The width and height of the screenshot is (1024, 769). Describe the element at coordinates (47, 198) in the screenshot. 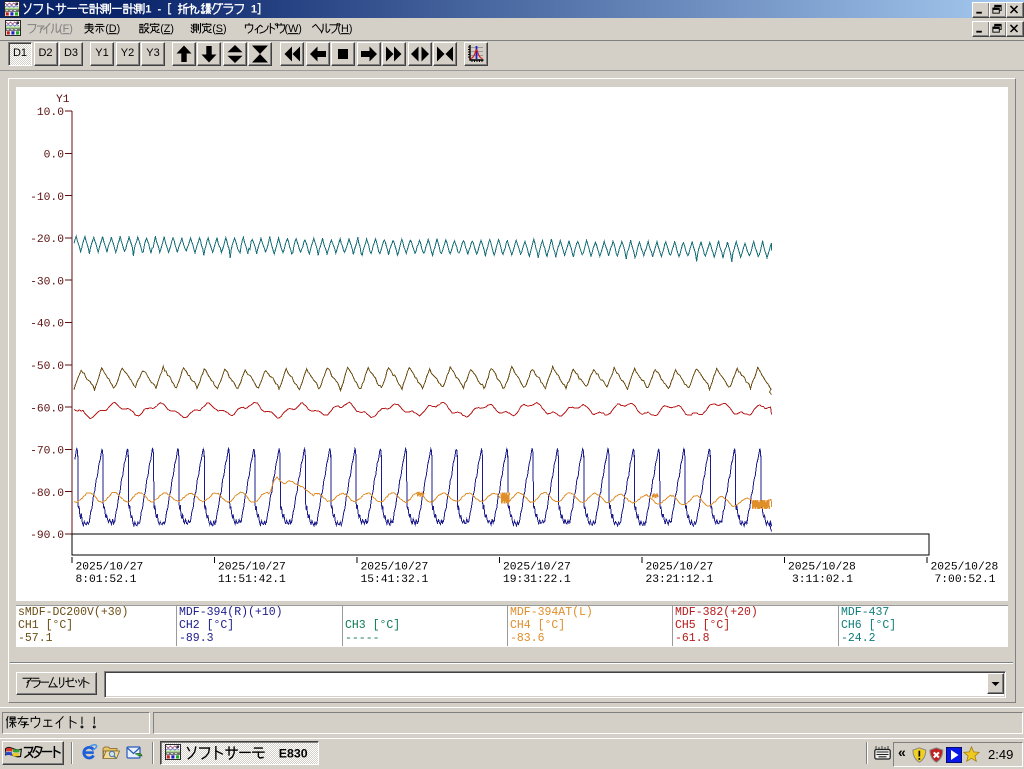

I see `svg-text: -10.0` at that location.